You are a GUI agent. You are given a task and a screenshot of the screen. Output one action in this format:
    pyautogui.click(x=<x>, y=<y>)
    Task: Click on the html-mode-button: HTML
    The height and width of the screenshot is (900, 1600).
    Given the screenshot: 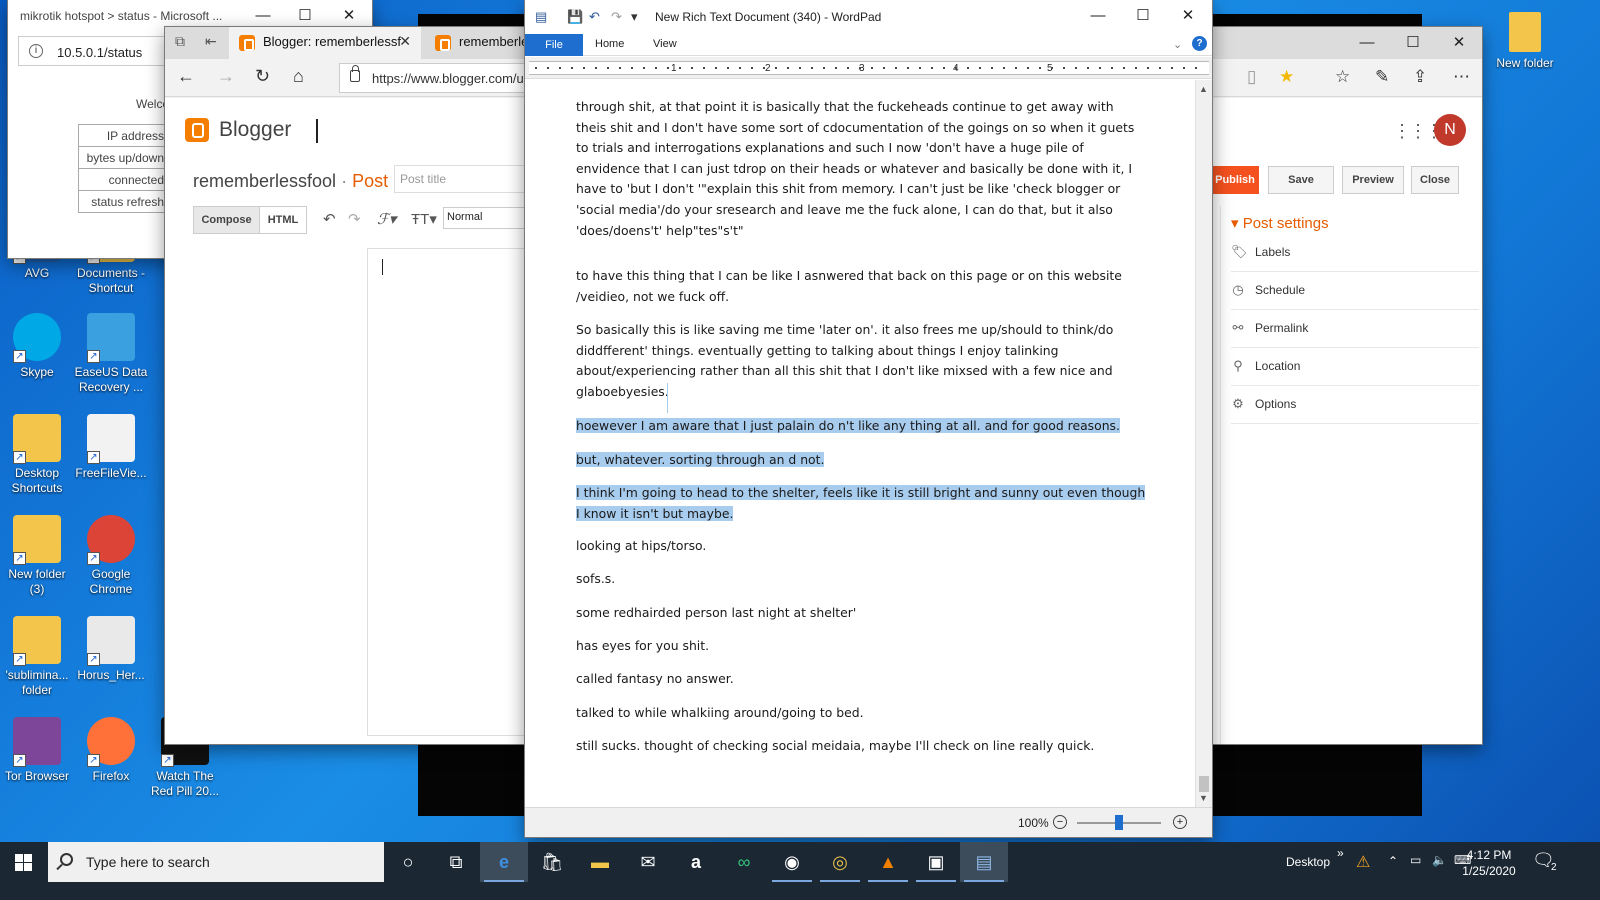 What is the action you would take?
    pyautogui.click(x=283, y=220)
    